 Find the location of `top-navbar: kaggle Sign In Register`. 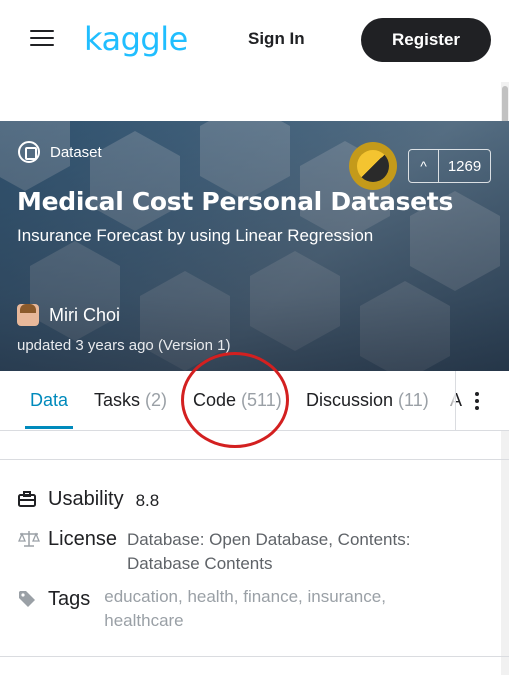

top-navbar: kaggle Sign In Register is located at coordinates (254, 41).